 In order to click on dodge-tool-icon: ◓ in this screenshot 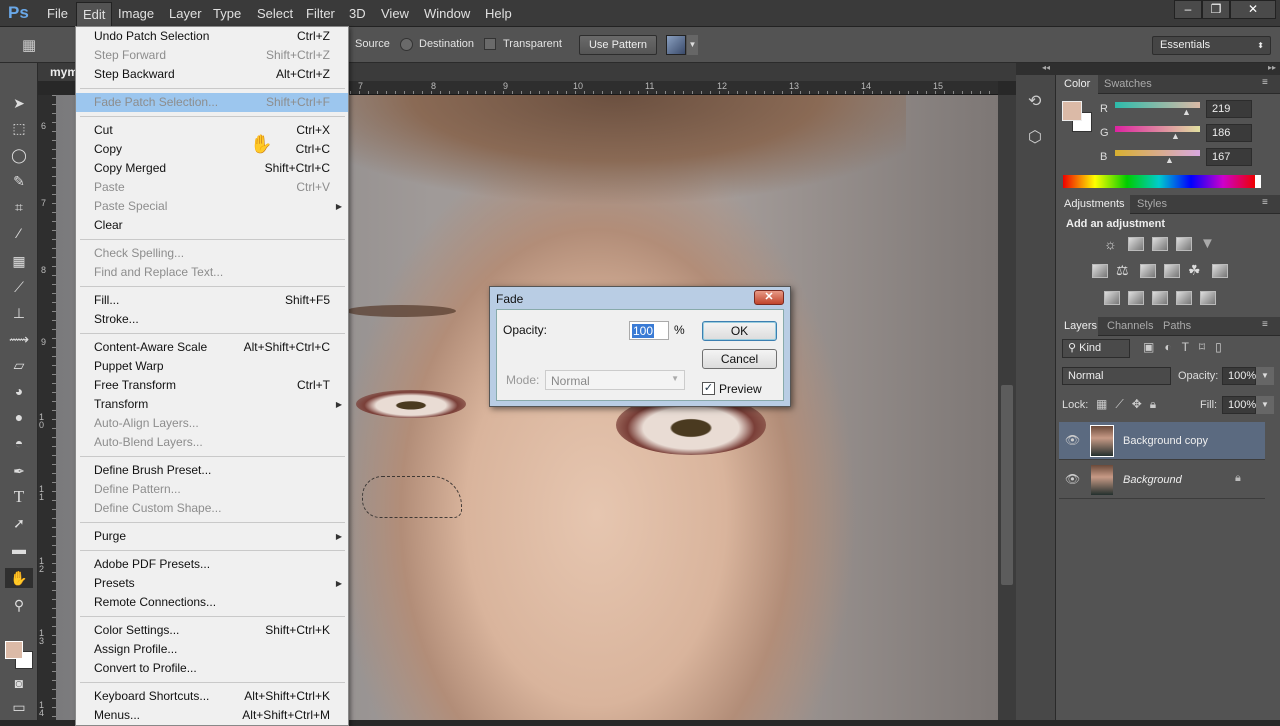, I will do `click(19, 443)`.